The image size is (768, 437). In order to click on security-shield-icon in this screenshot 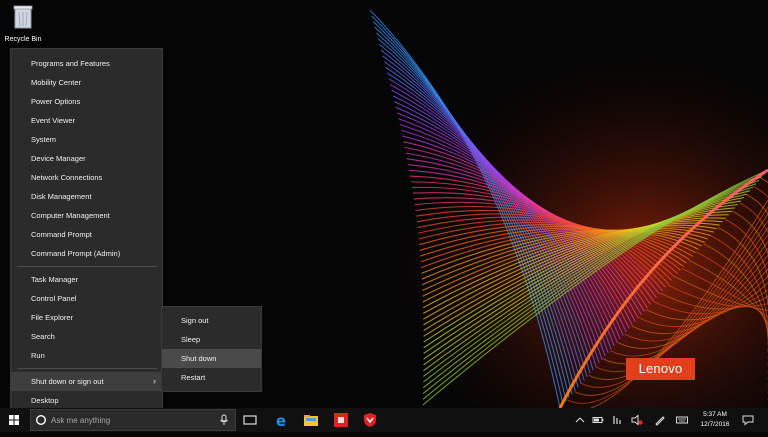, I will do `click(370, 420)`.